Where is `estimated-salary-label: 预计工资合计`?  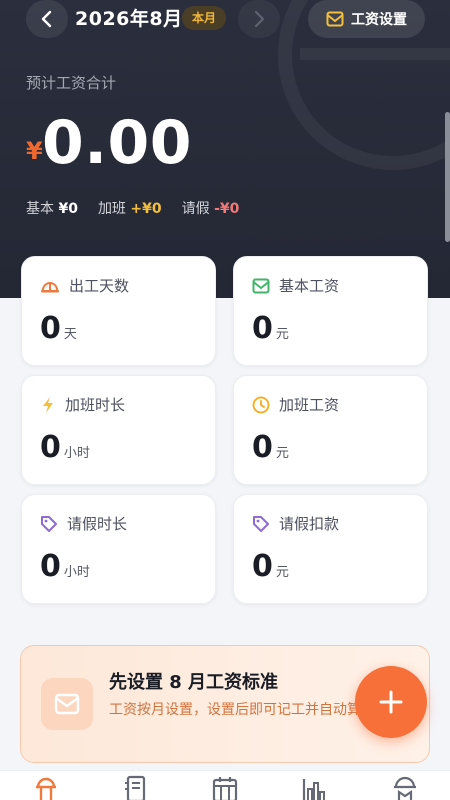 estimated-salary-label: 预计工资合计 is located at coordinates (71, 83).